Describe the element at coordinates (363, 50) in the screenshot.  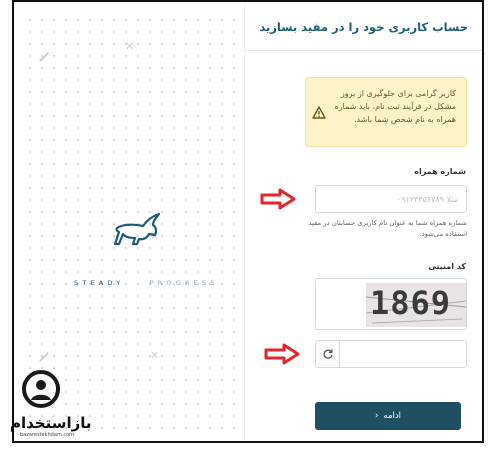
I see `title-divider` at that location.